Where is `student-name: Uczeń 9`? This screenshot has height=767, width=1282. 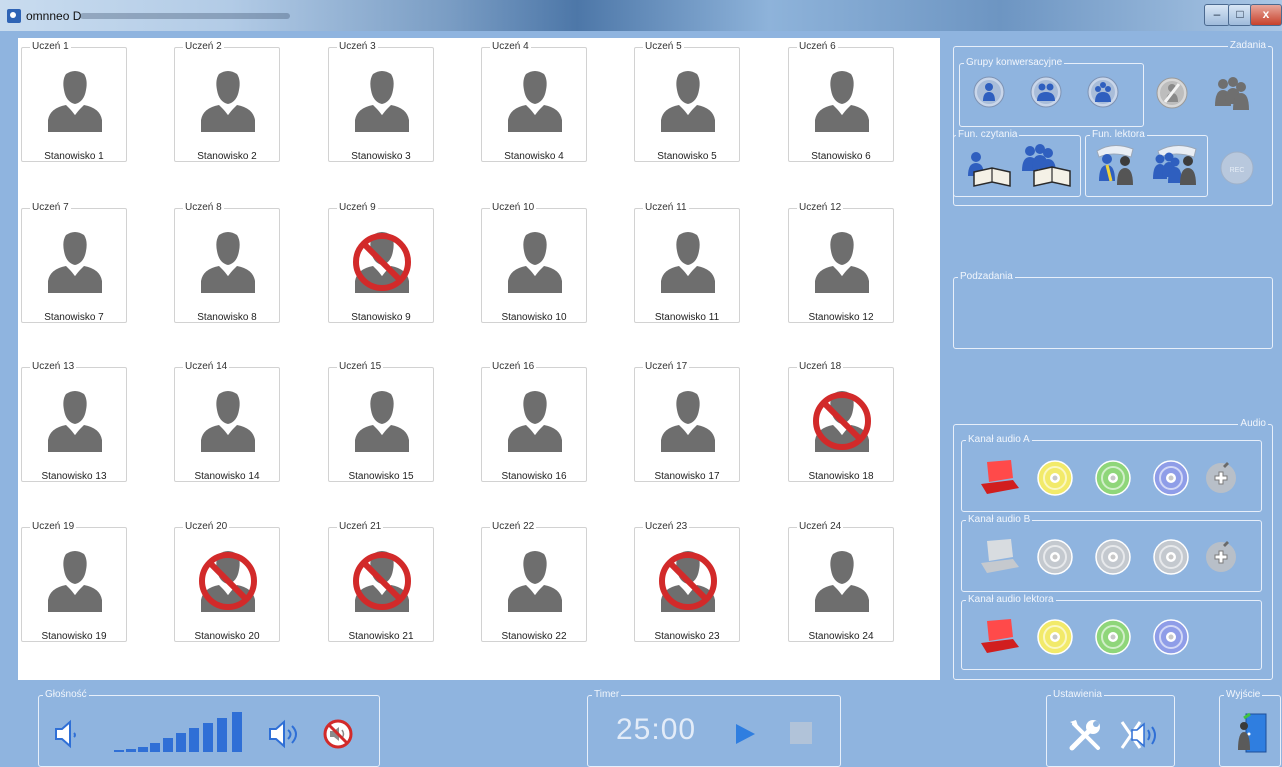
student-name: Uczeń 9 is located at coordinates (357, 207).